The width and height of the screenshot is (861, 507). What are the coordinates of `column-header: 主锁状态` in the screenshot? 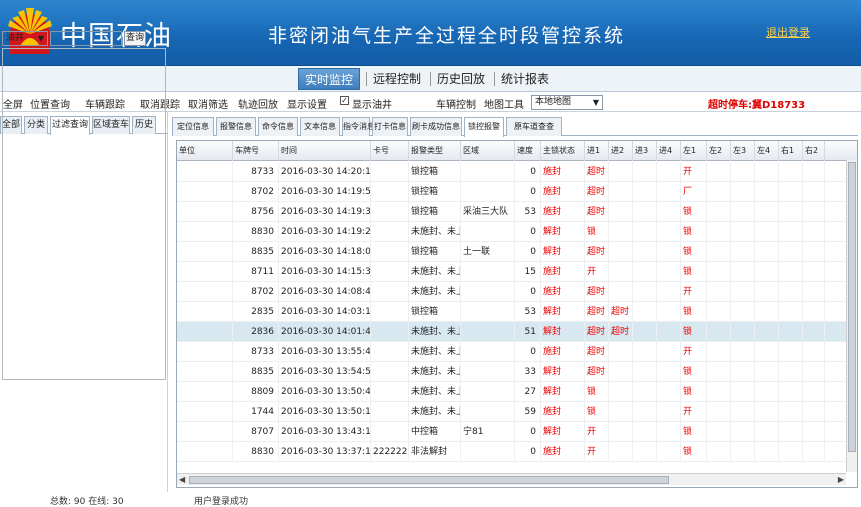 It's located at (563, 151).